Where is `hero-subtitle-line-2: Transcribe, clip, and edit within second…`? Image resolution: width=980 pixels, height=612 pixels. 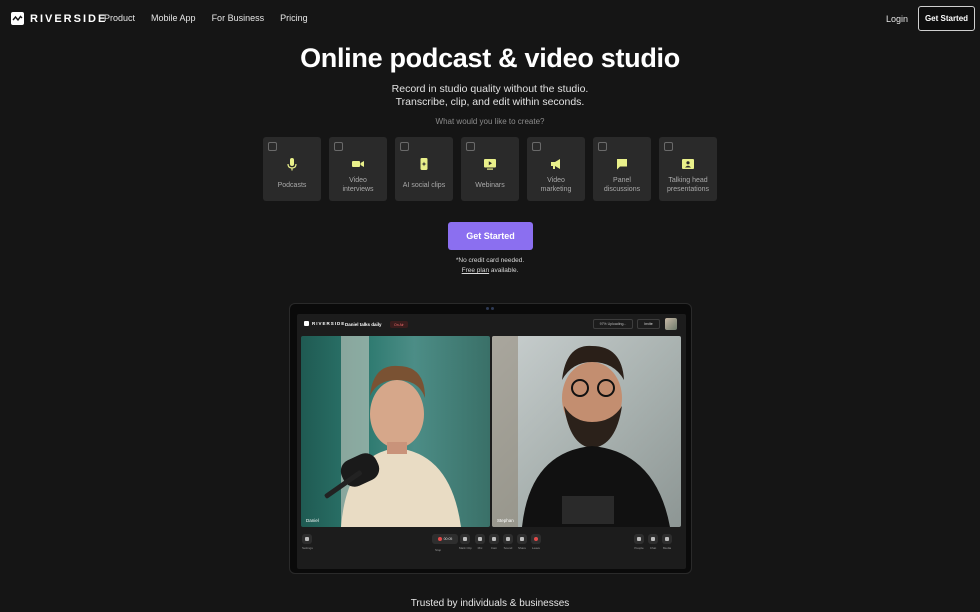 hero-subtitle-line-2: Transcribe, clip, and edit within second… is located at coordinates (490, 102).